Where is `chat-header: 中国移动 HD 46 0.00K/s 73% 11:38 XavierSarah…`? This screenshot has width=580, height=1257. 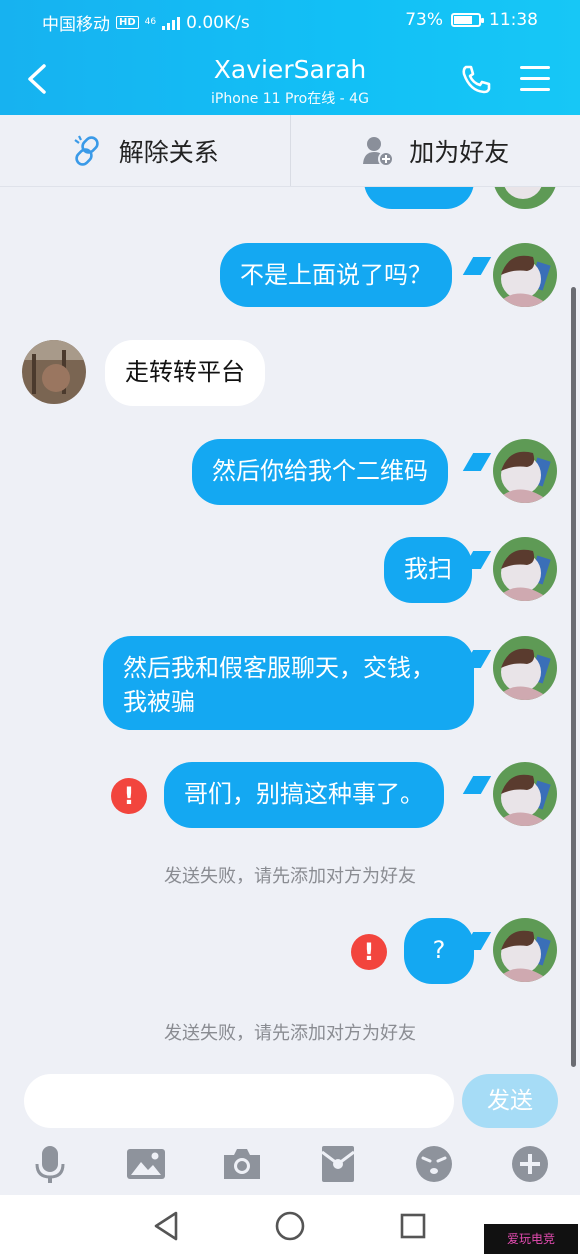 chat-header: 中国移动 HD 46 0.00K/s 73% 11:38 XavierSarah… is located at coordinates (290, 57).